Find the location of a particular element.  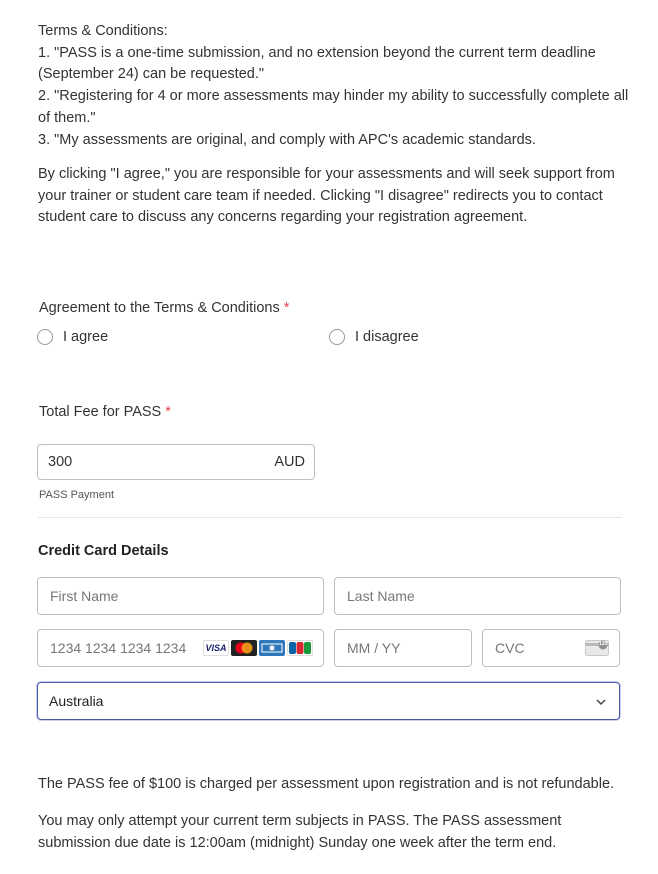

agreement-label-text: Agreement to the Terms & Conditions is located at coordinates (159, 308).